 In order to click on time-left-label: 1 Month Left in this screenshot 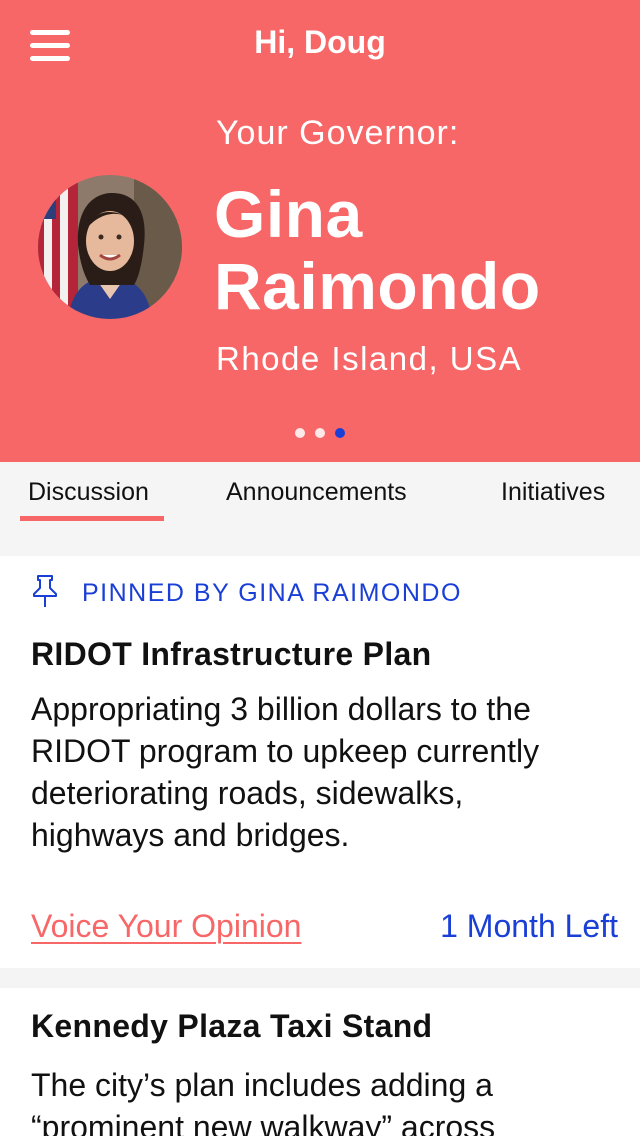, I will do `click(529, 926)`.